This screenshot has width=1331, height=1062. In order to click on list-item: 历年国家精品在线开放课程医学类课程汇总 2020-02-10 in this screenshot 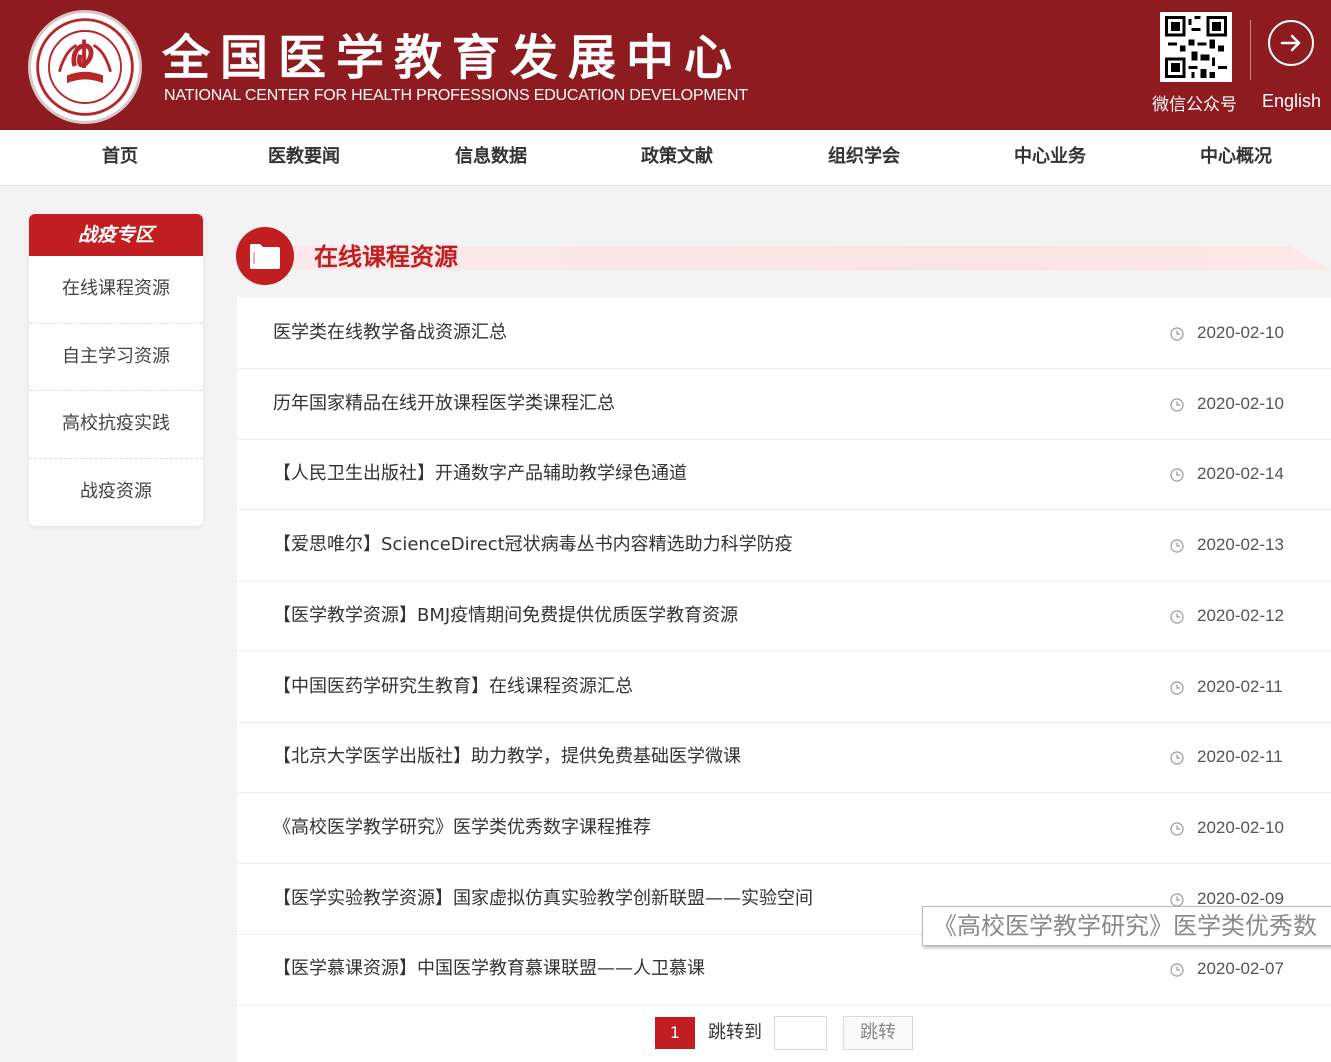, I will do `click(784, 404)`.